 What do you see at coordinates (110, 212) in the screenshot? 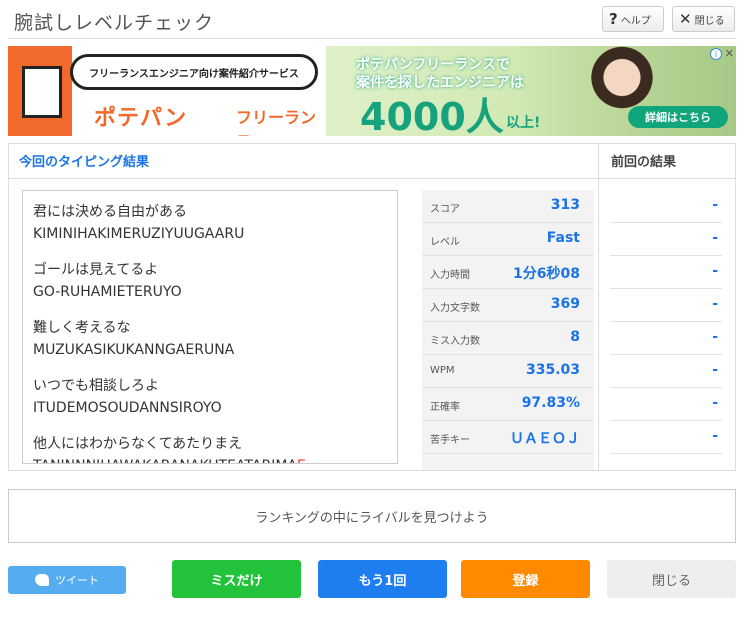
I see `phrase-japanese: 君には決める自由がある` at bounding box center [110, 212].